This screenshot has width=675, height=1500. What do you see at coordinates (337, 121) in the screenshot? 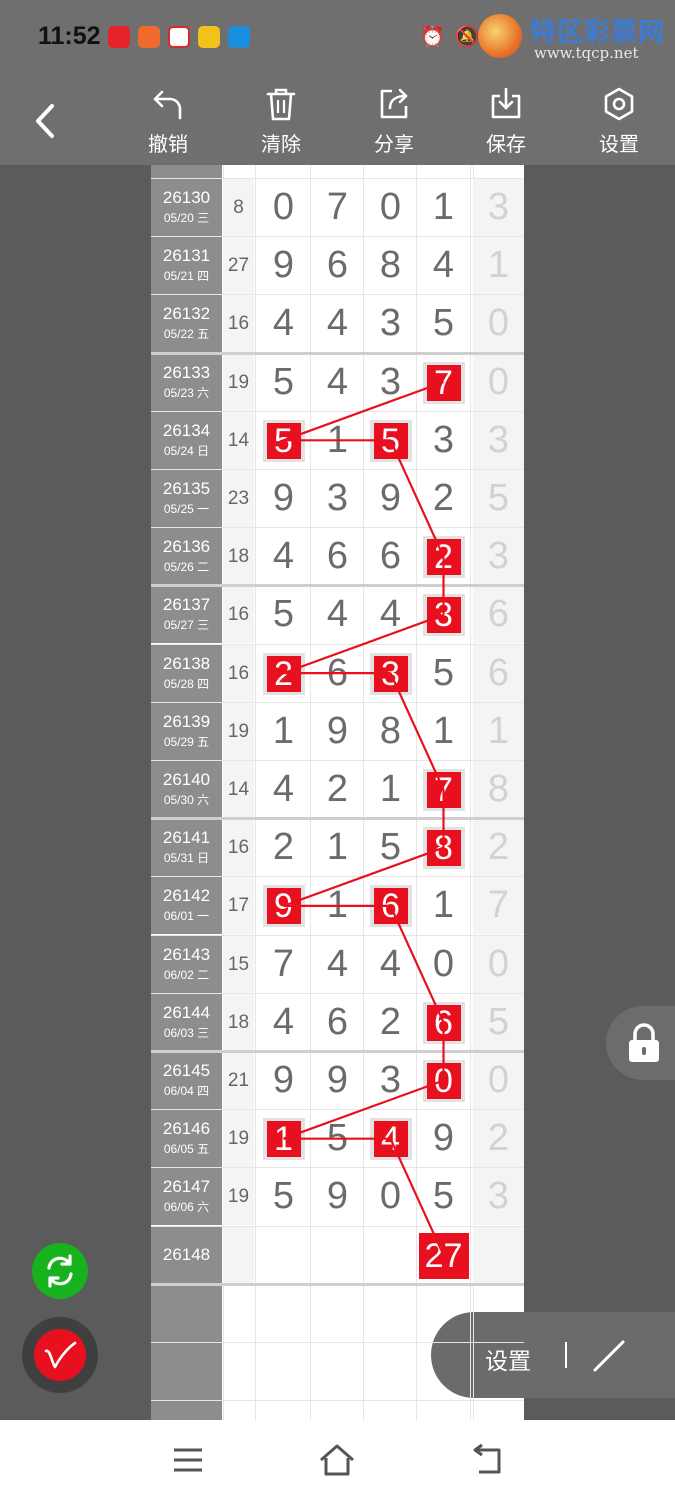
I see `toolbar: 撤销 清除 分享 保存 设置` at bounding box center [337, 121].